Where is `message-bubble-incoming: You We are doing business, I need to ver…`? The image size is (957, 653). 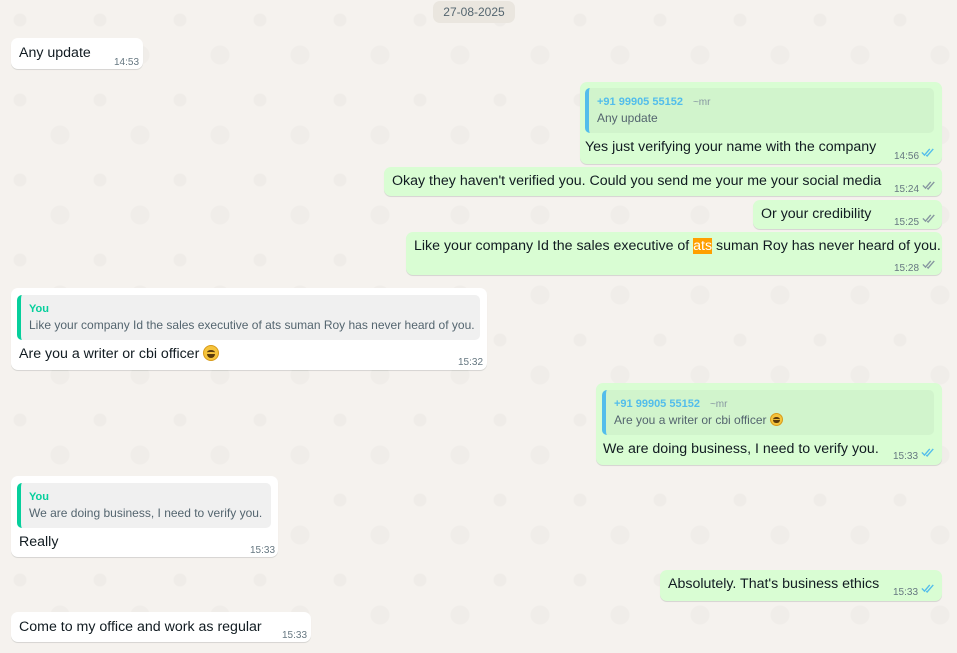 message-bubble-incoming: You We are doing business, I need to ver… is located at coordinates (144, 516).